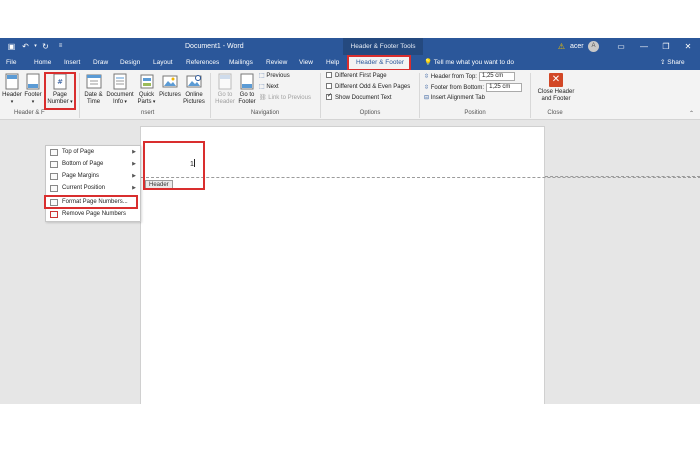  What do you see at coordinates (130, 62) in the screenshot?
I see `tab-design: Design` at bounding box center [130, 62].